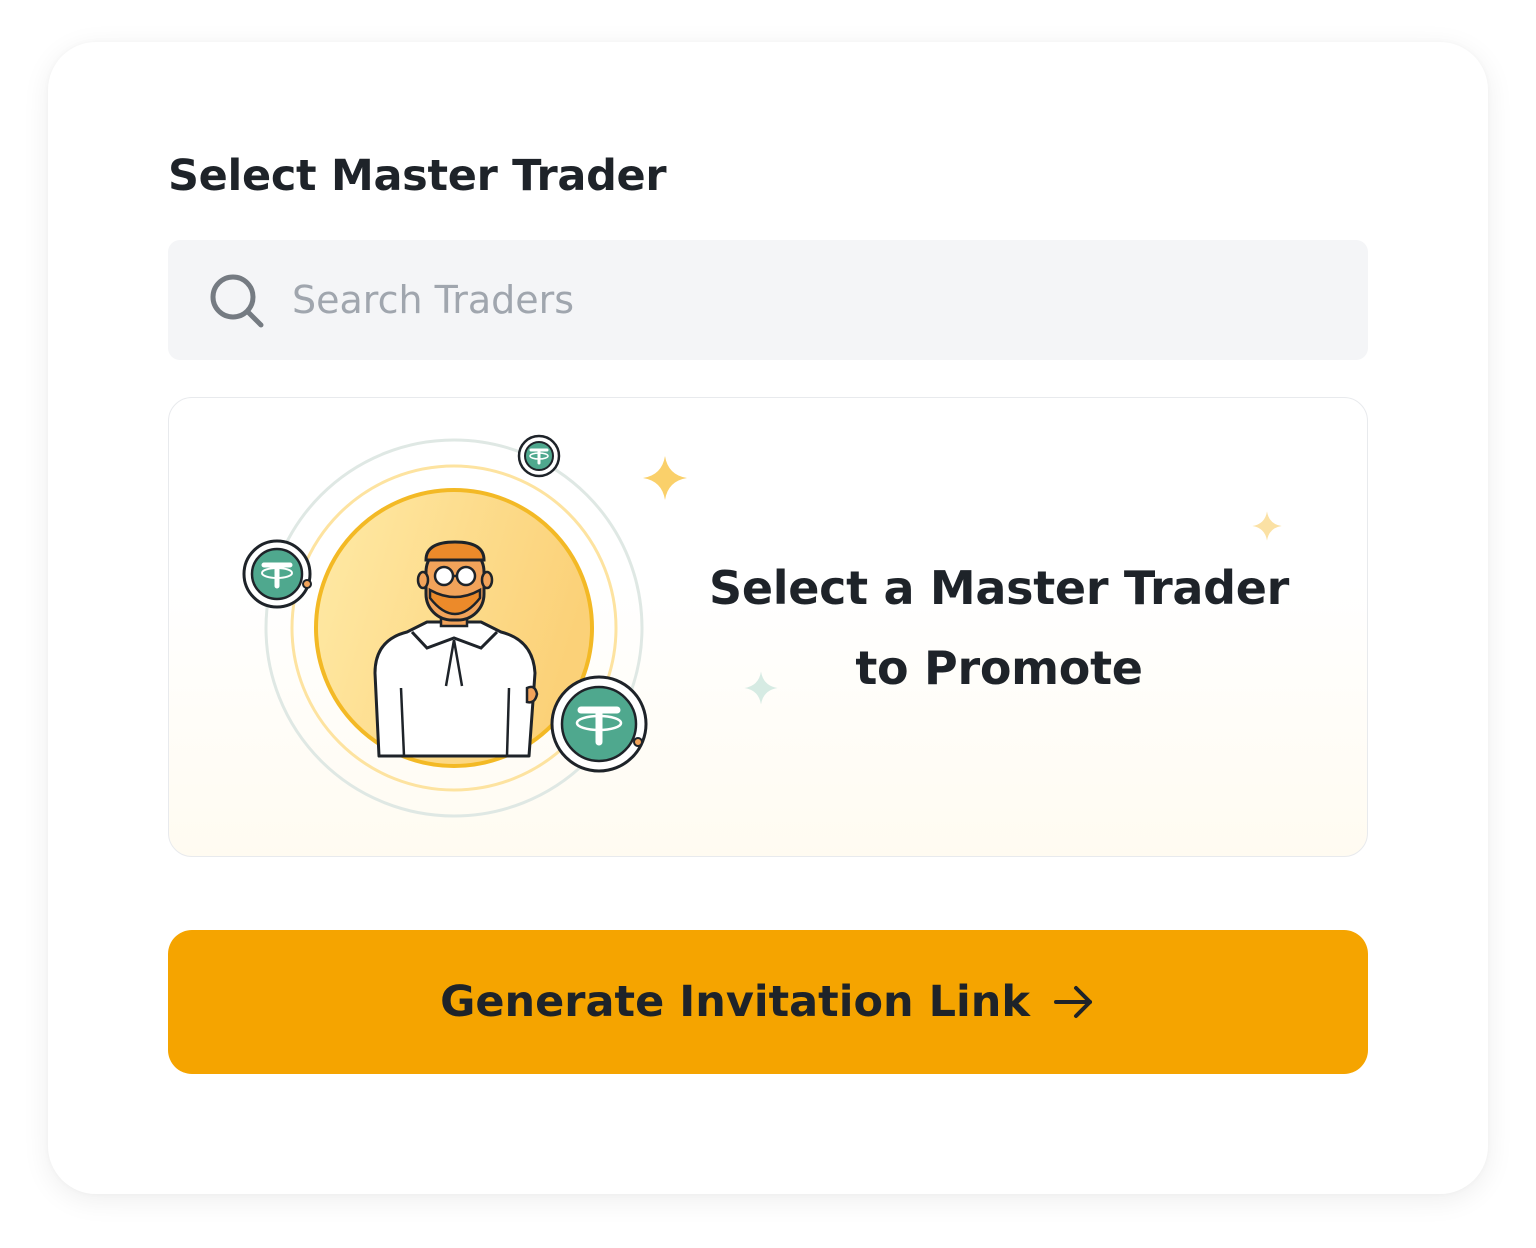 Image resolution: width=1536 pixels, height=1248 pixels. I want to click on promo-line-1: Select a Master Trader, so click(999, 588).